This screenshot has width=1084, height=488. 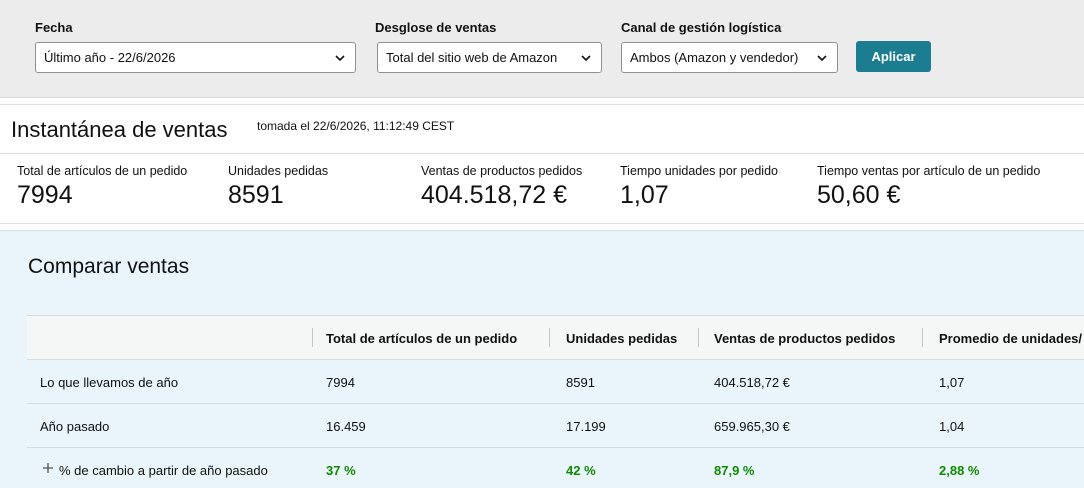 I want to click on change-cell: 87,9 %, so click(x=734, y=470).